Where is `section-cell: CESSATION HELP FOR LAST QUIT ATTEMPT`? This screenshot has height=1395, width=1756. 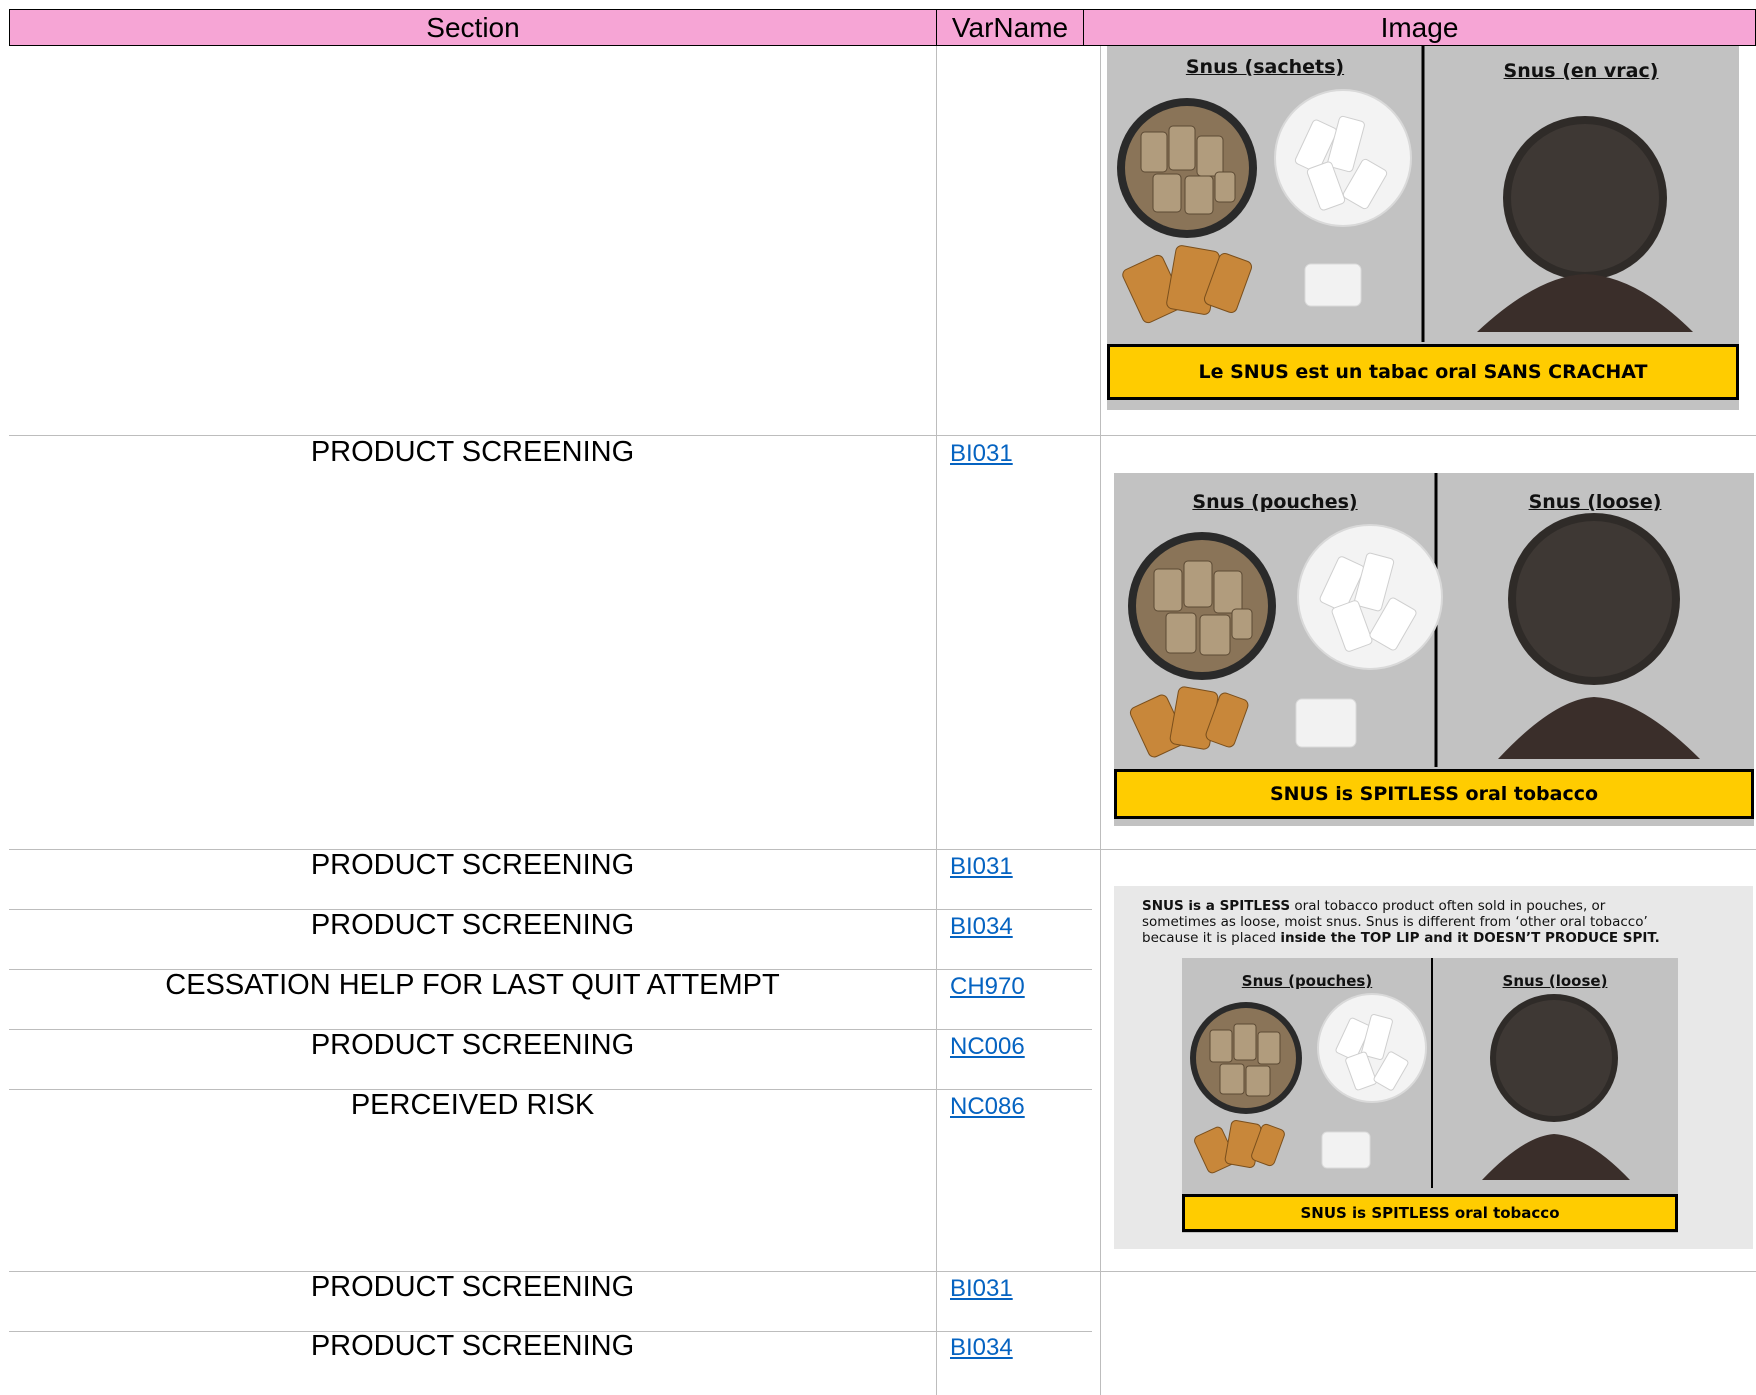
section-cell: CESSATION HELP FOR LAST QUIT ATTEMPT is located at coordinates (472, 985).